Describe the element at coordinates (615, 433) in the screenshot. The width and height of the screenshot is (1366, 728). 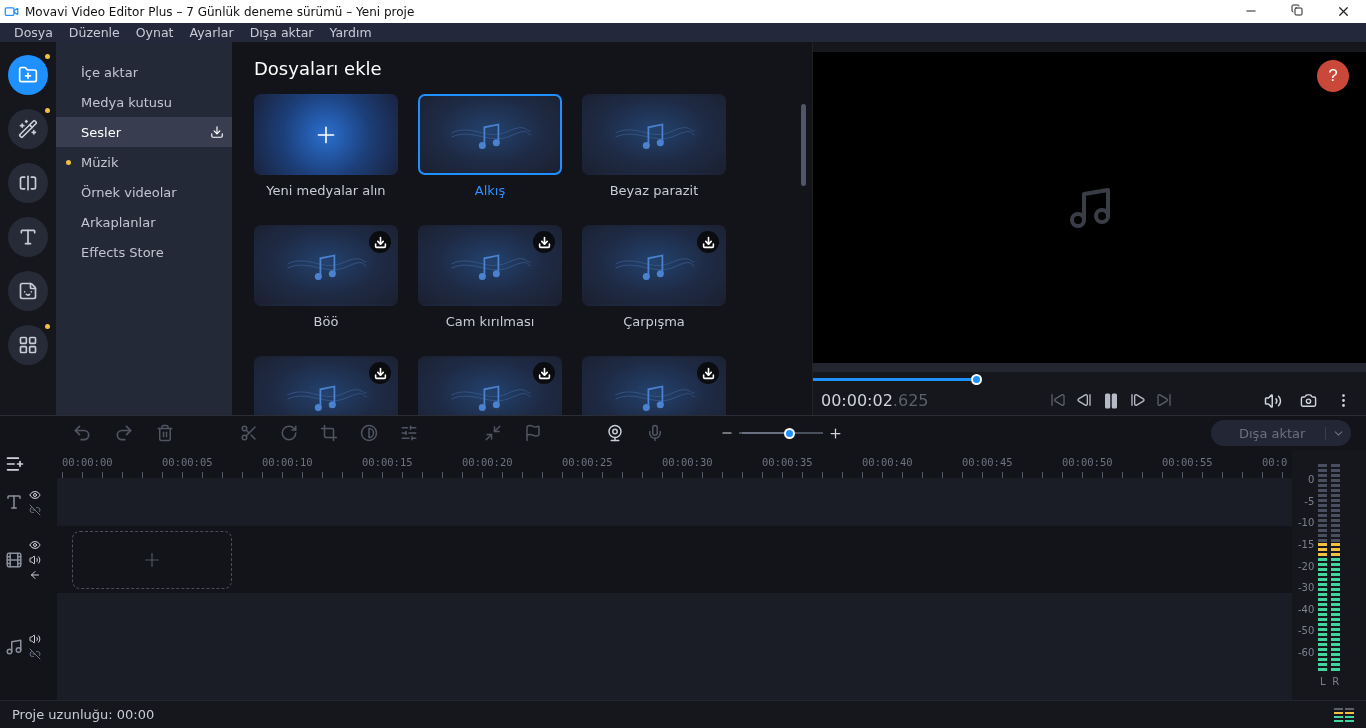
I see `webcam-icon` at that location.